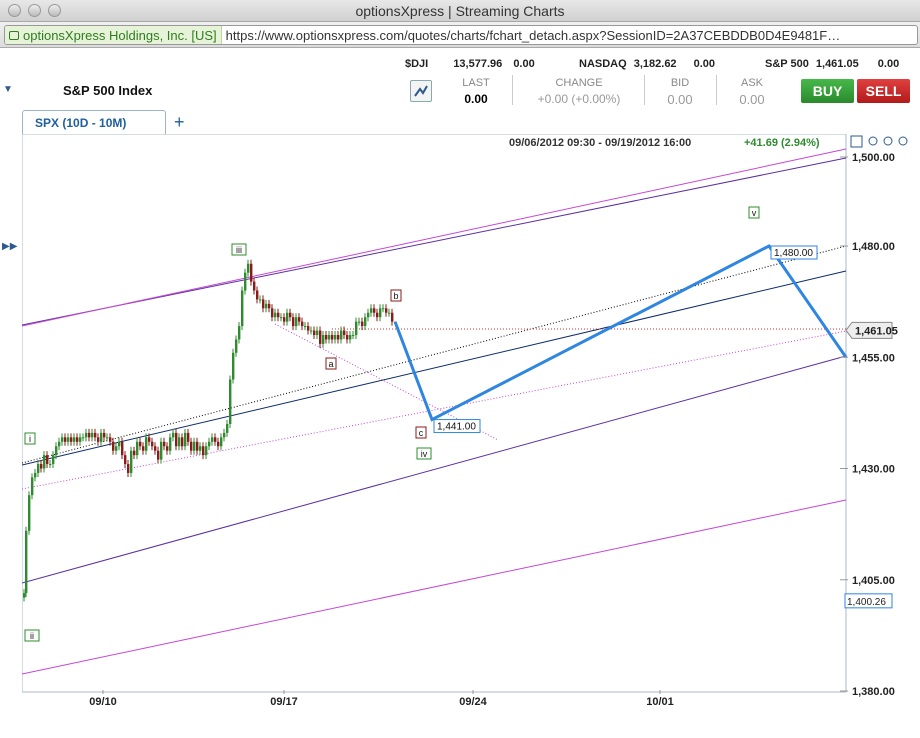 The width and height of the screenshot is (920, 738). Describe the element at coordinates (660, 702) in the screenshot. I see `x-tick-label: 10/01` at that location.